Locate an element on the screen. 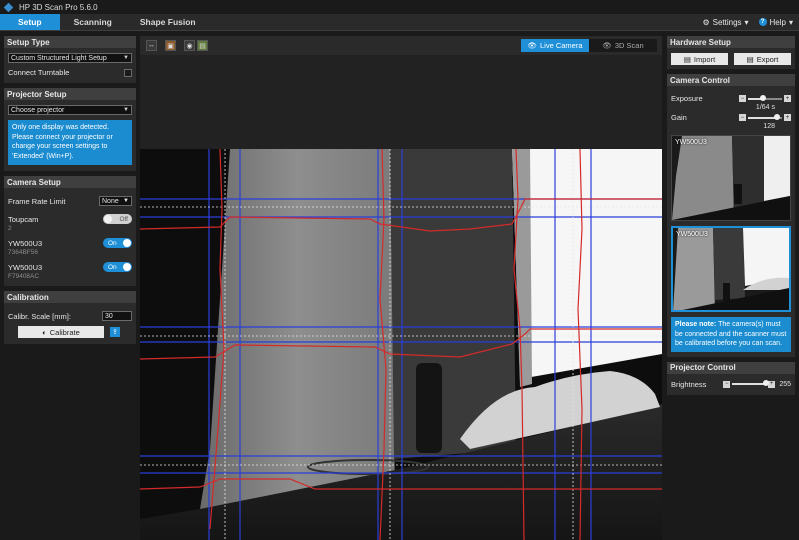  window-bright is located at coordinates (587, 264).